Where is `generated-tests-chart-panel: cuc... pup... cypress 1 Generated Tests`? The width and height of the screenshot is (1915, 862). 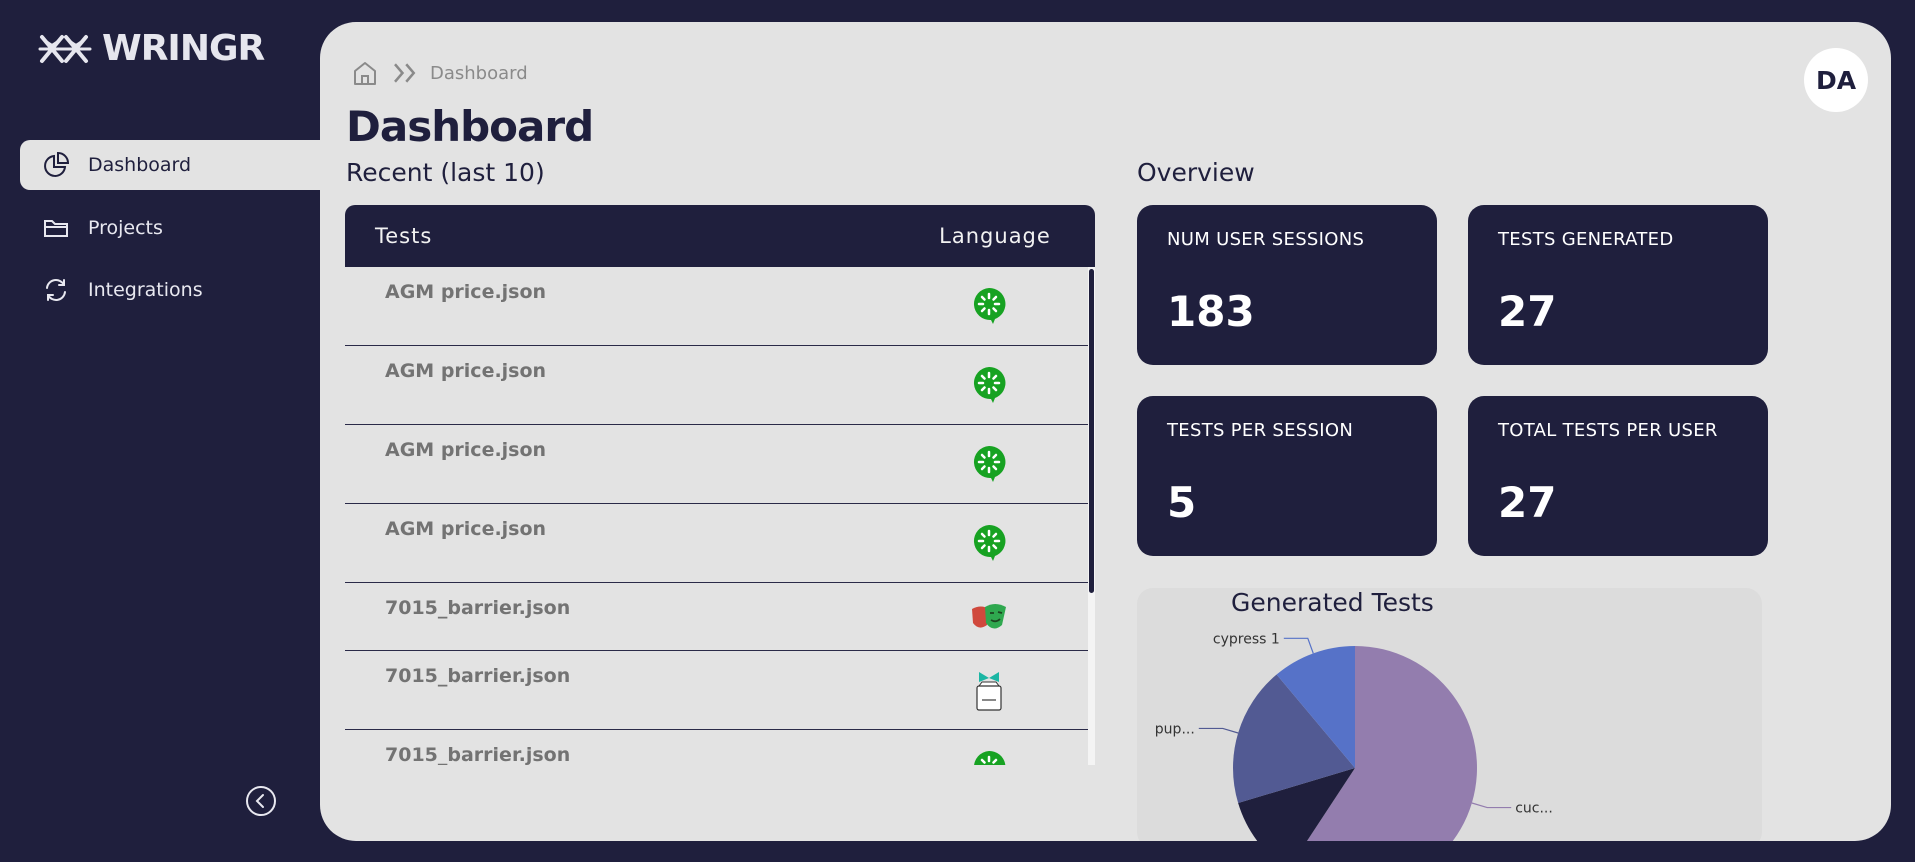
generated-tests-chart-panel: cuc... pup... cypress 1 Generated Tests is located at coordinates (1449, 714).